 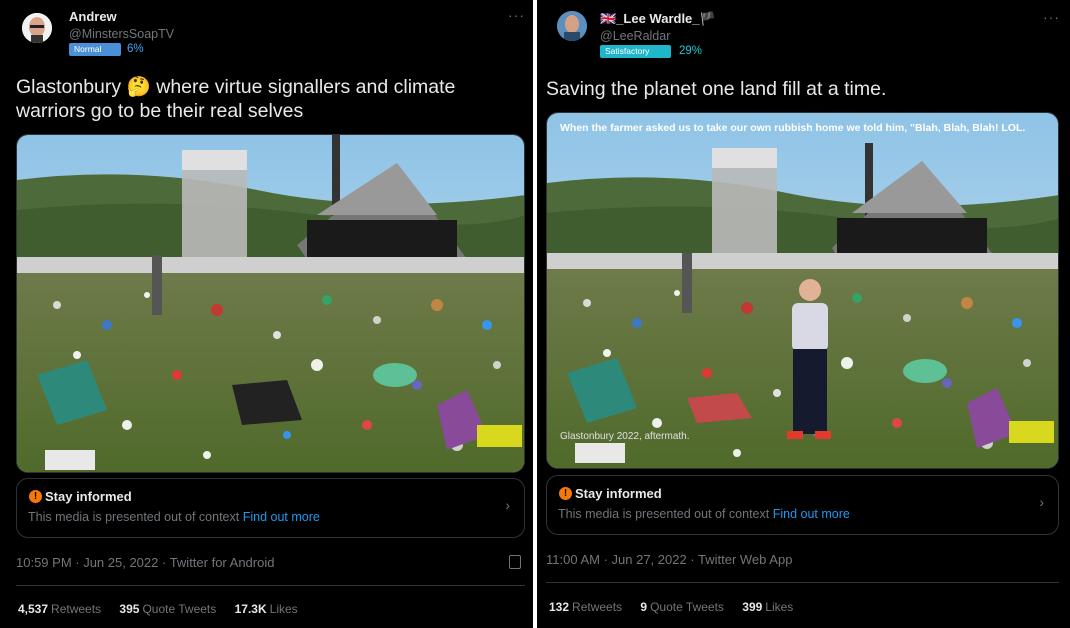 What do you see at coordinates (635, 36) in the screenshot?
I see `author-handle: @LeeRaldar` at bounding box center [635, 36].